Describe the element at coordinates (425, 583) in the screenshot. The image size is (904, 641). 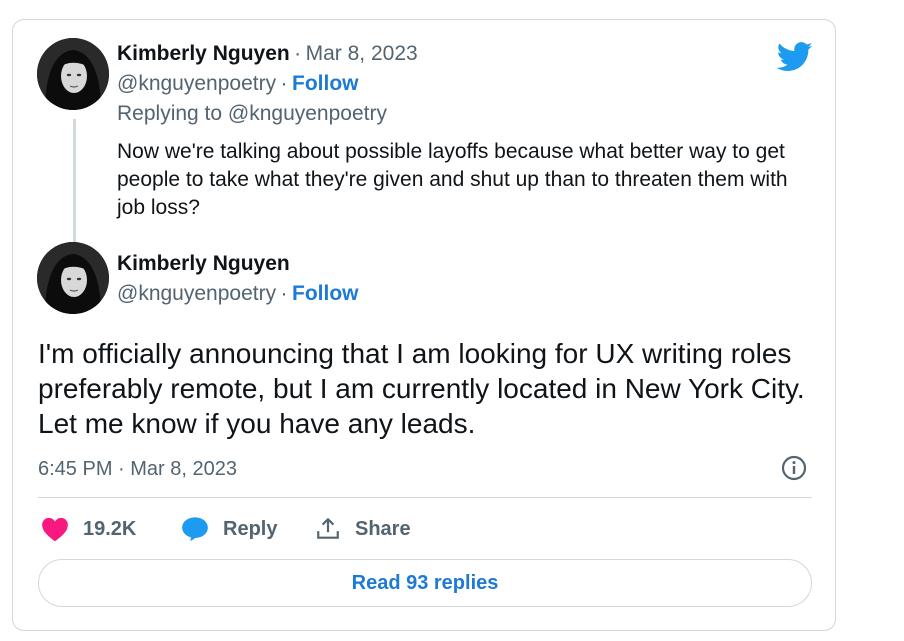
I see `read-replies-button: Read 93 replies` at that location.